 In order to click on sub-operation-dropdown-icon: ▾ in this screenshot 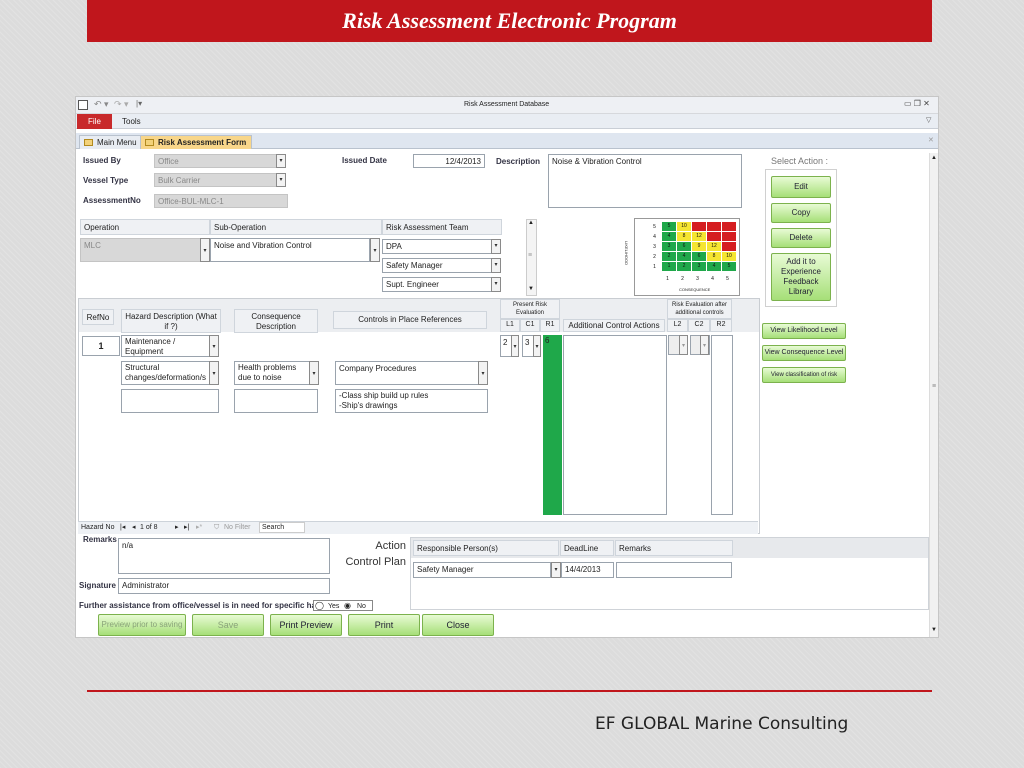, I will do `click(375, 250)`.